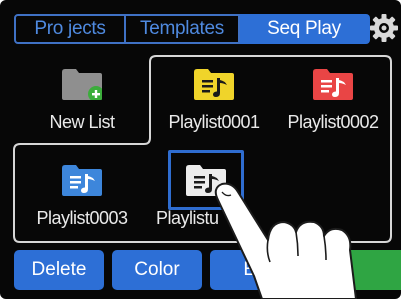 This screenshot has width=401, height=299. Describe the element at coordinates (370, 270) in the screenshot. I see `green-action-button` at that location.